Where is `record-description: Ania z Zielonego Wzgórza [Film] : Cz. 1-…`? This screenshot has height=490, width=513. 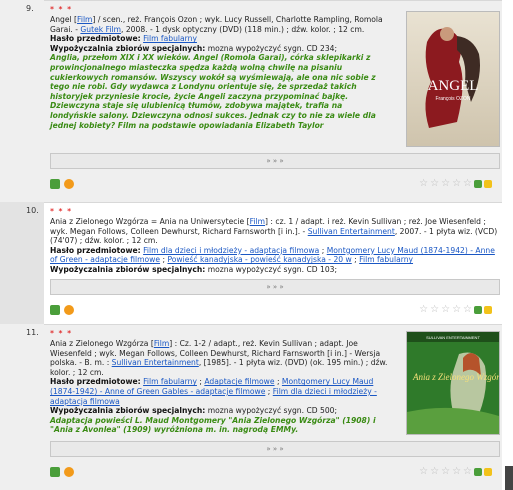 record-description: Ania z Zielonego Wzgórza [Film] : Cz. 1-… is located at coordinates (219, 387).